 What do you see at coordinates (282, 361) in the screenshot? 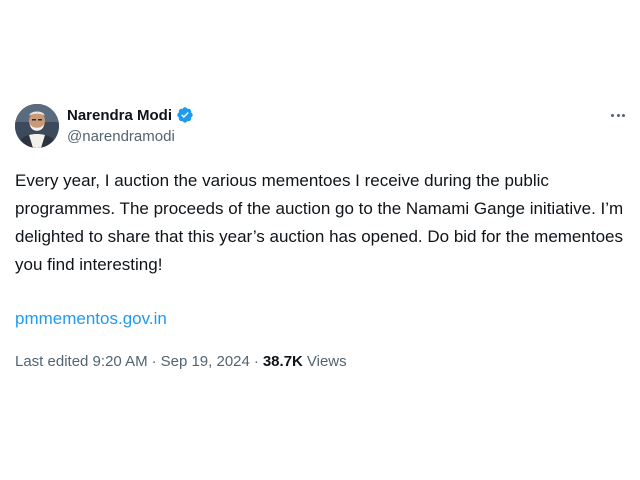
I see `views-count: 38.7K` at bounding box center [282, 361].